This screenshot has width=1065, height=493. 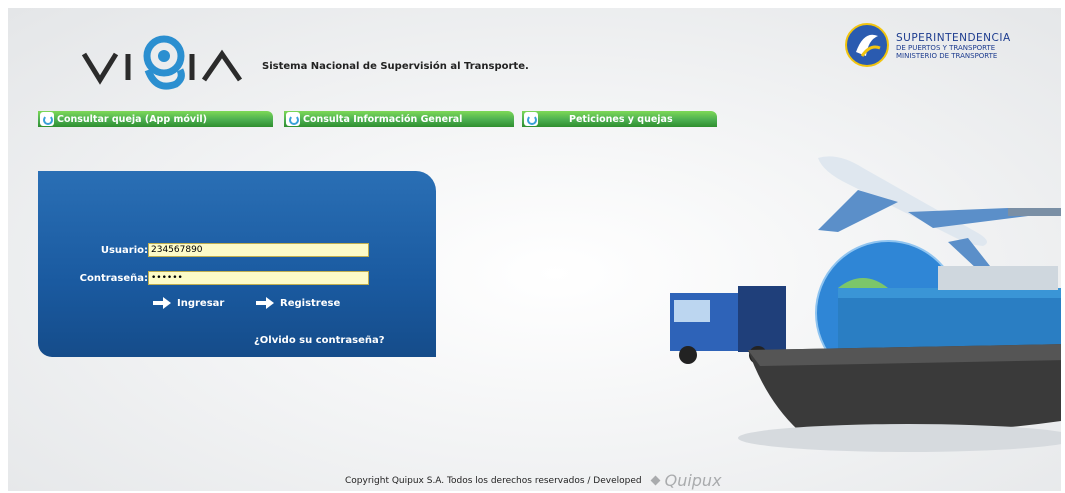 I want to click on tab-peticiones-quejas: Peticiones y quejas, so click(x=619, y=119).